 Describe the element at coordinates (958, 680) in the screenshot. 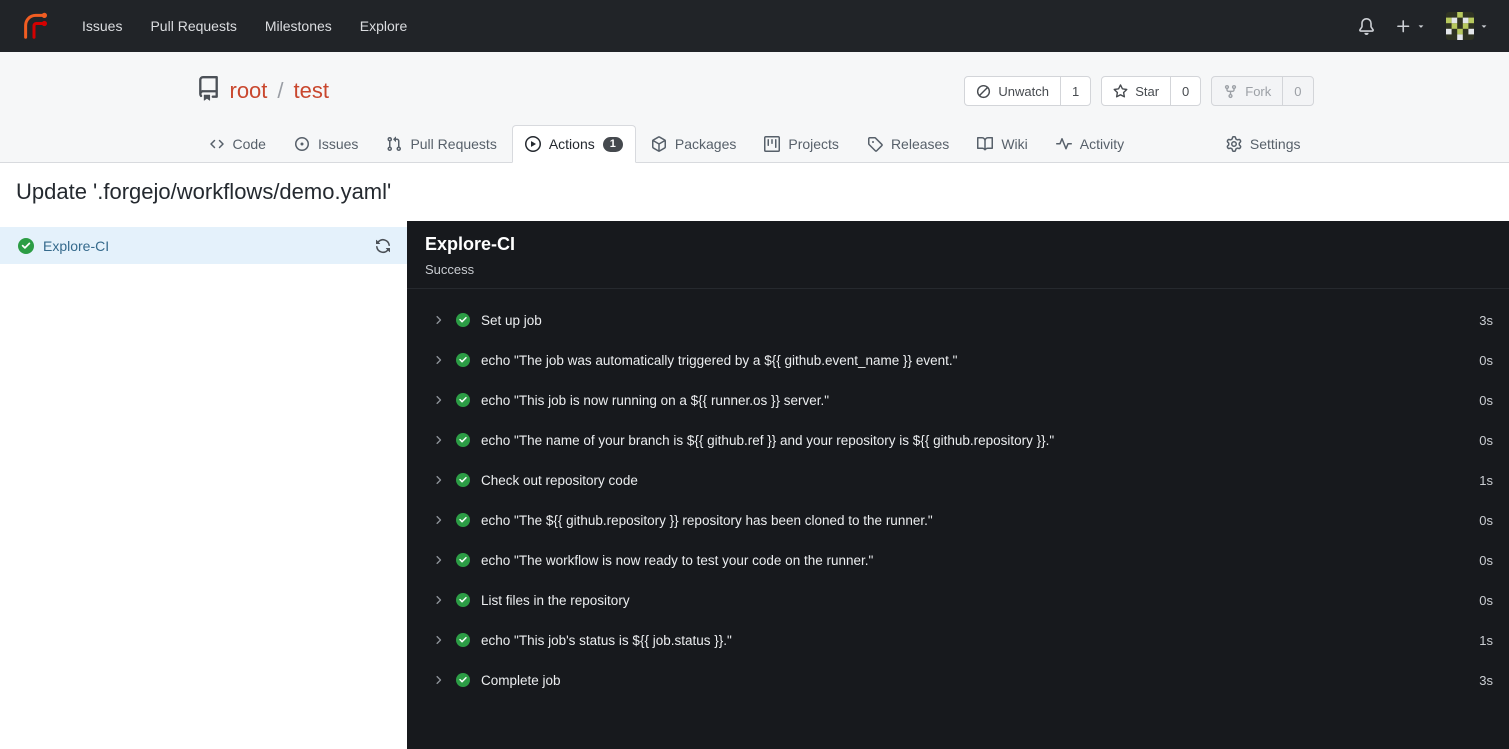

I see `step-row: Complete job 3s` at that location.